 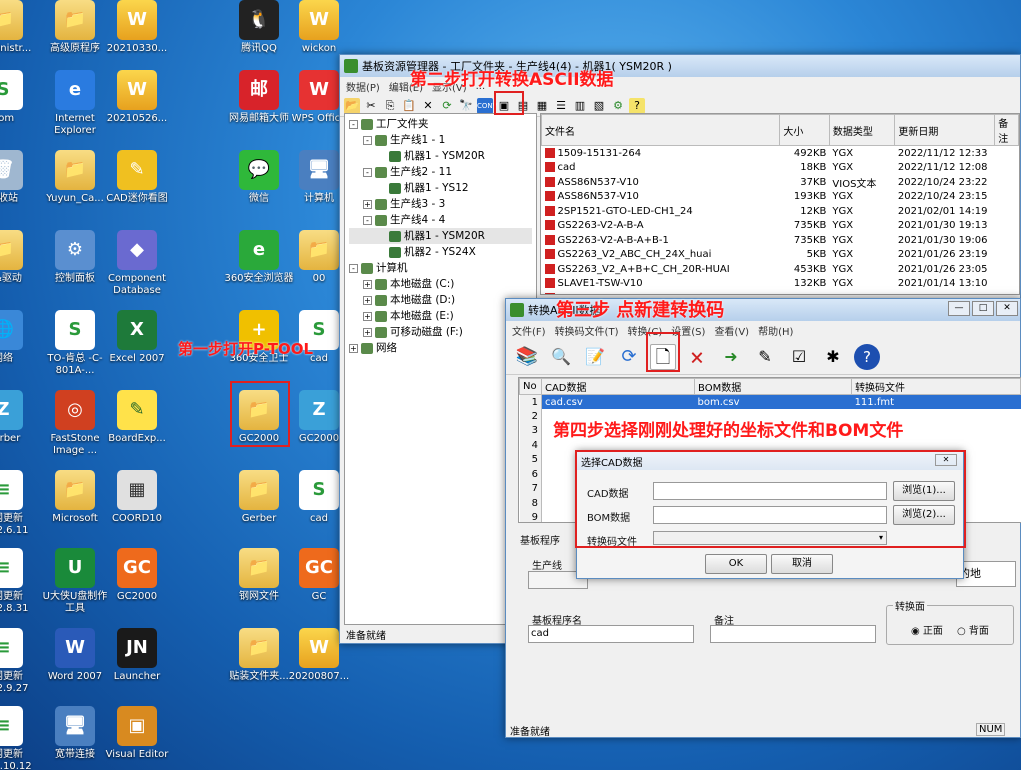 I want to click on note-input, so click(x=793, y=634).